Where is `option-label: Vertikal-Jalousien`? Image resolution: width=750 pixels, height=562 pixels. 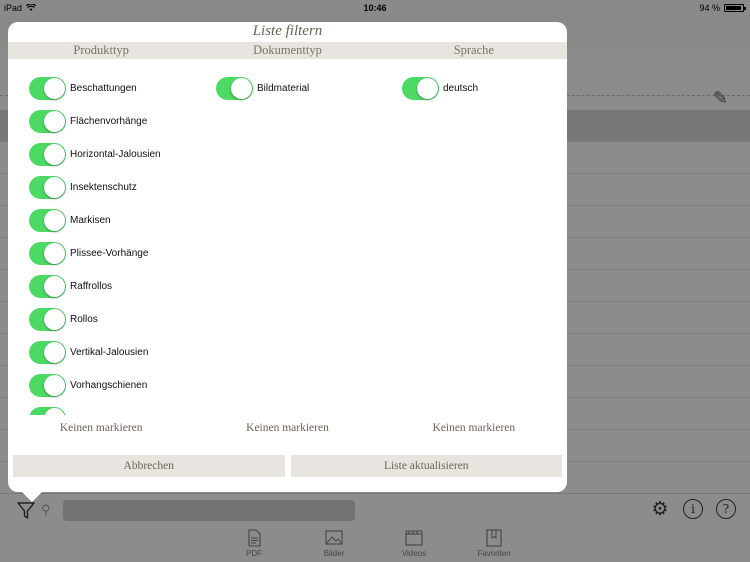 option-label: Vertikal-Jalousien is located at coordinates (109, 352).